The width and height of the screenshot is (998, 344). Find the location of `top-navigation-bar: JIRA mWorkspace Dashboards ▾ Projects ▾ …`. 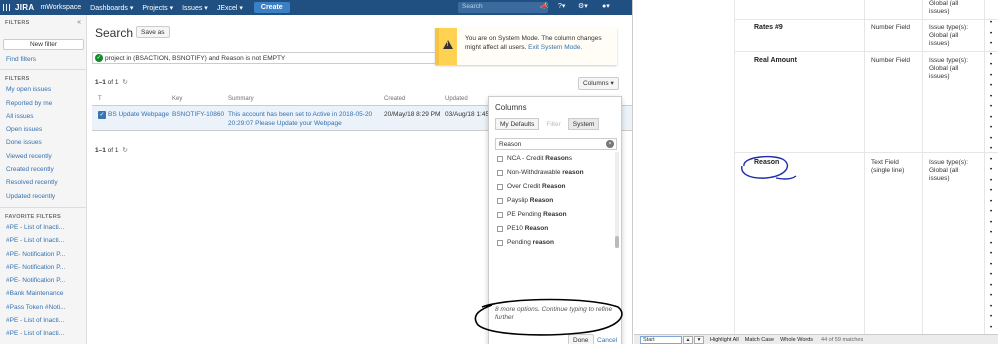

top-navigation-bar: JIRA mWorkspace Dashboards ▾ Projects ▾ … is located at coordinates (316, 7).